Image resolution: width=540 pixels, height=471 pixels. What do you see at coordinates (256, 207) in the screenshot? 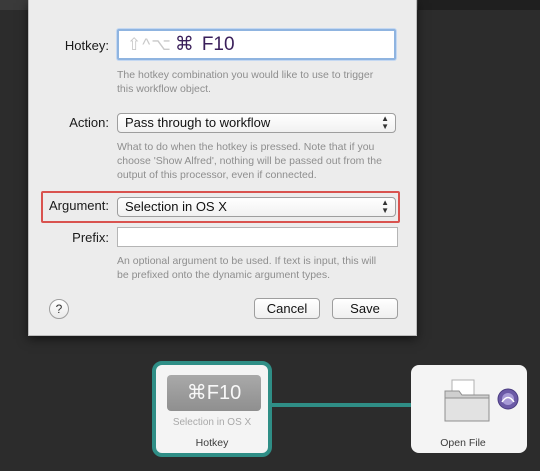
I see `argument-select: Selection in OS X ▲ ▼` at bounding box center [256, 207].